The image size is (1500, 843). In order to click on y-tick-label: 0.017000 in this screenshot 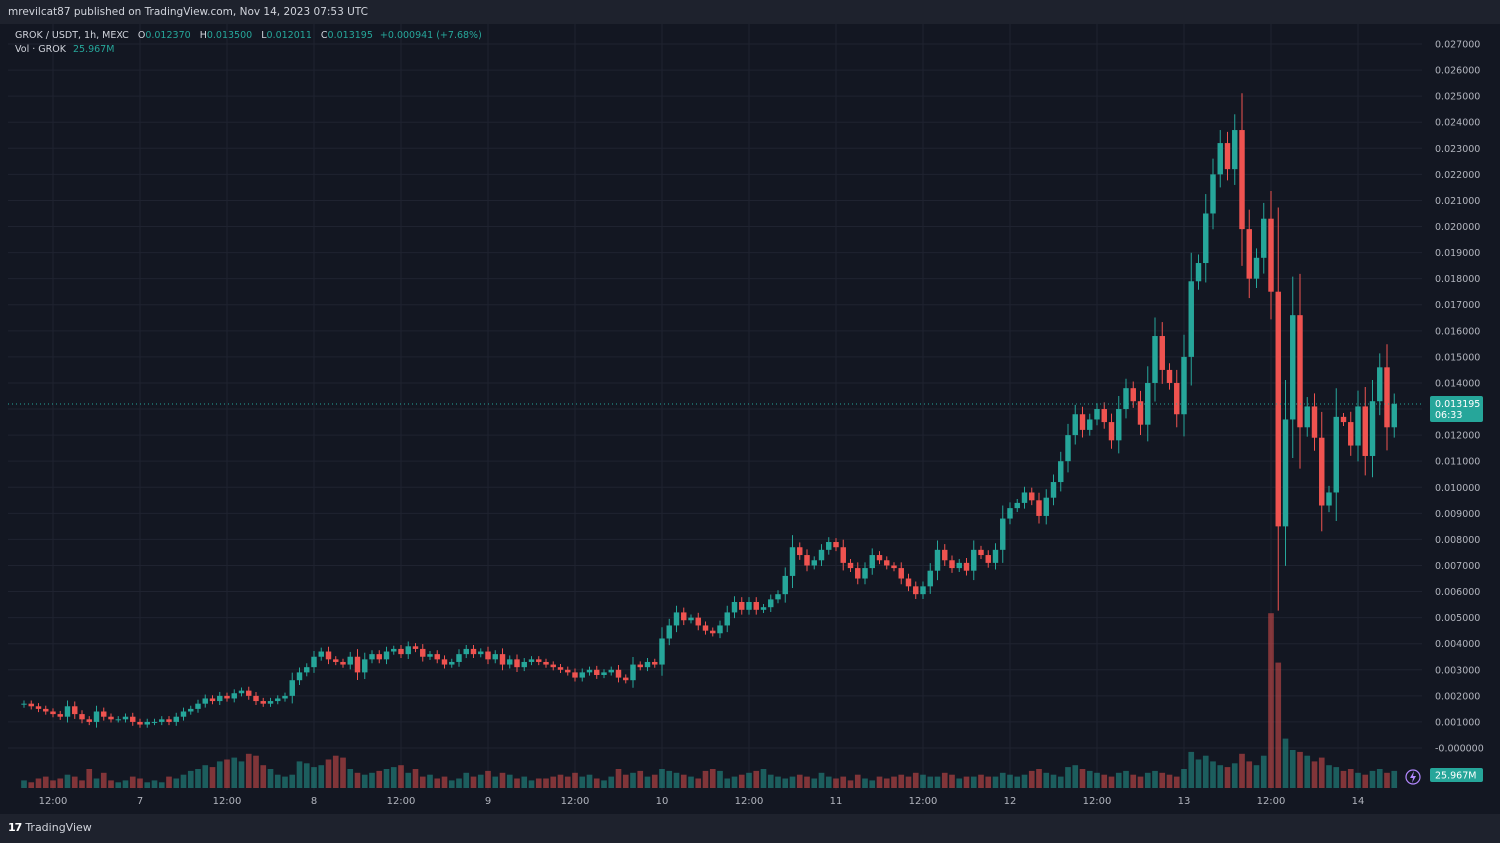, I will do `click(1457, 305)`.